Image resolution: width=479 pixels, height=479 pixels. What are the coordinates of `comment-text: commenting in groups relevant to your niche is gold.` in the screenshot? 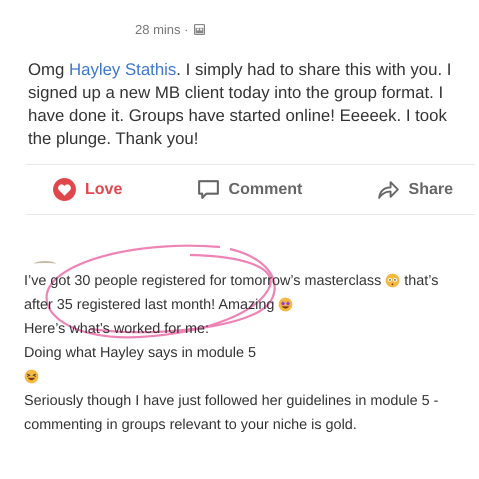 It's located at (190, 424).